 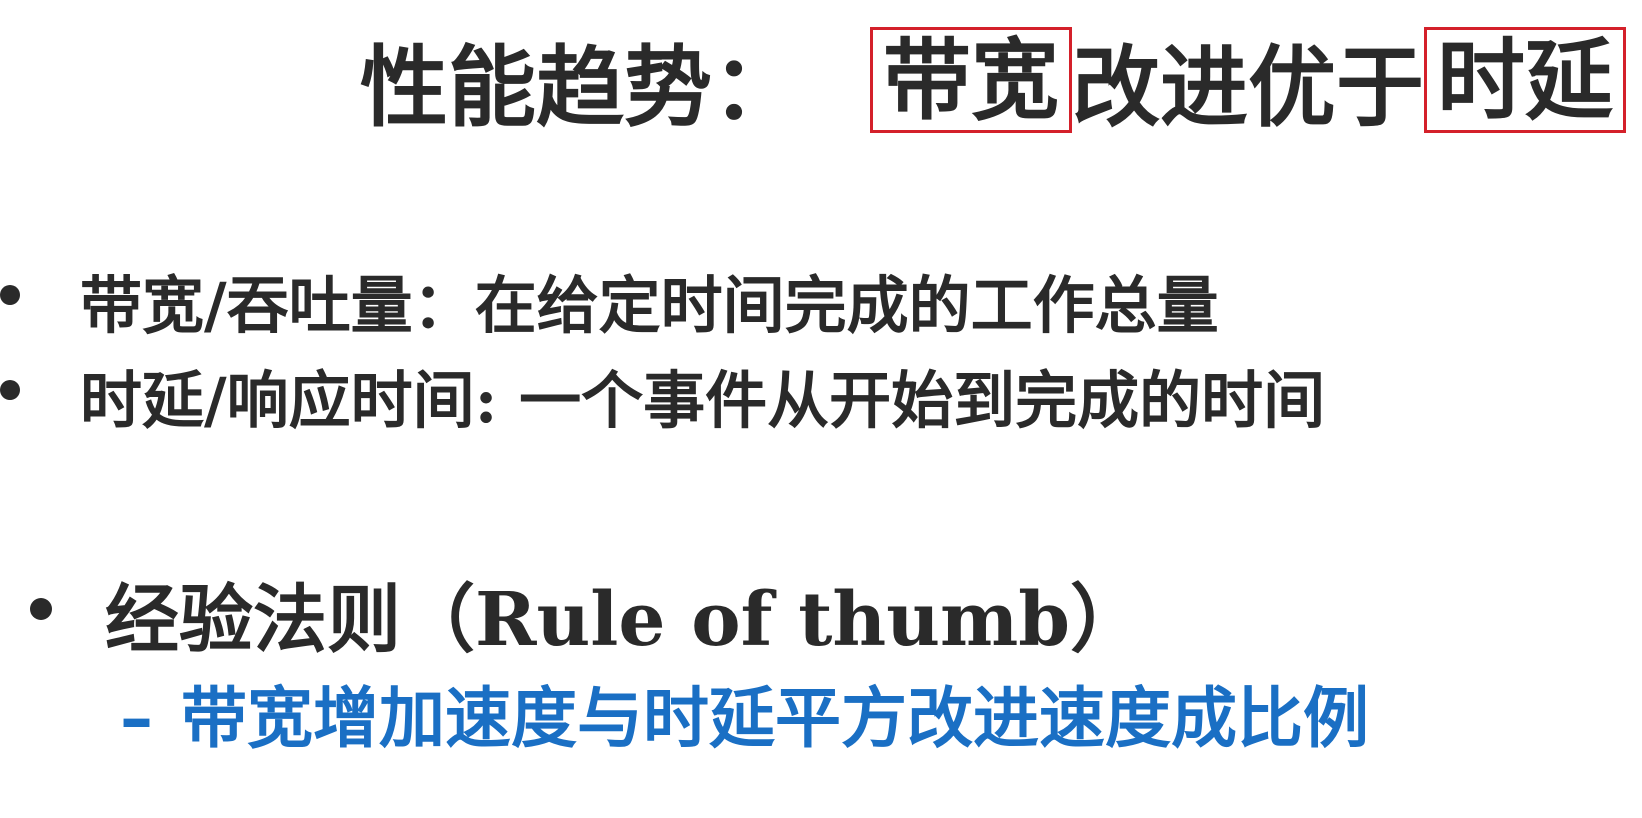 What do you see at coordinates (625, 620) in the screenshot?
I see `rule-heading: 经验法则（Rule of thumb）` at bounding box center [625, 620].